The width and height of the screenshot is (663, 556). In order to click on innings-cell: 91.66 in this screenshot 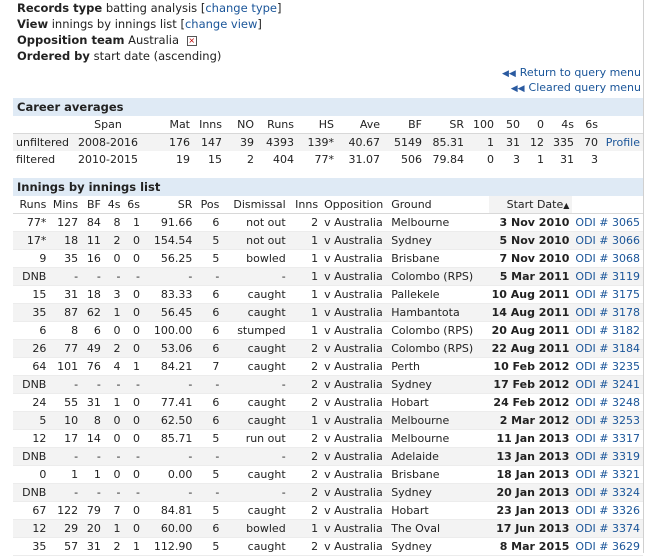, I will do `click(176, 222)`.